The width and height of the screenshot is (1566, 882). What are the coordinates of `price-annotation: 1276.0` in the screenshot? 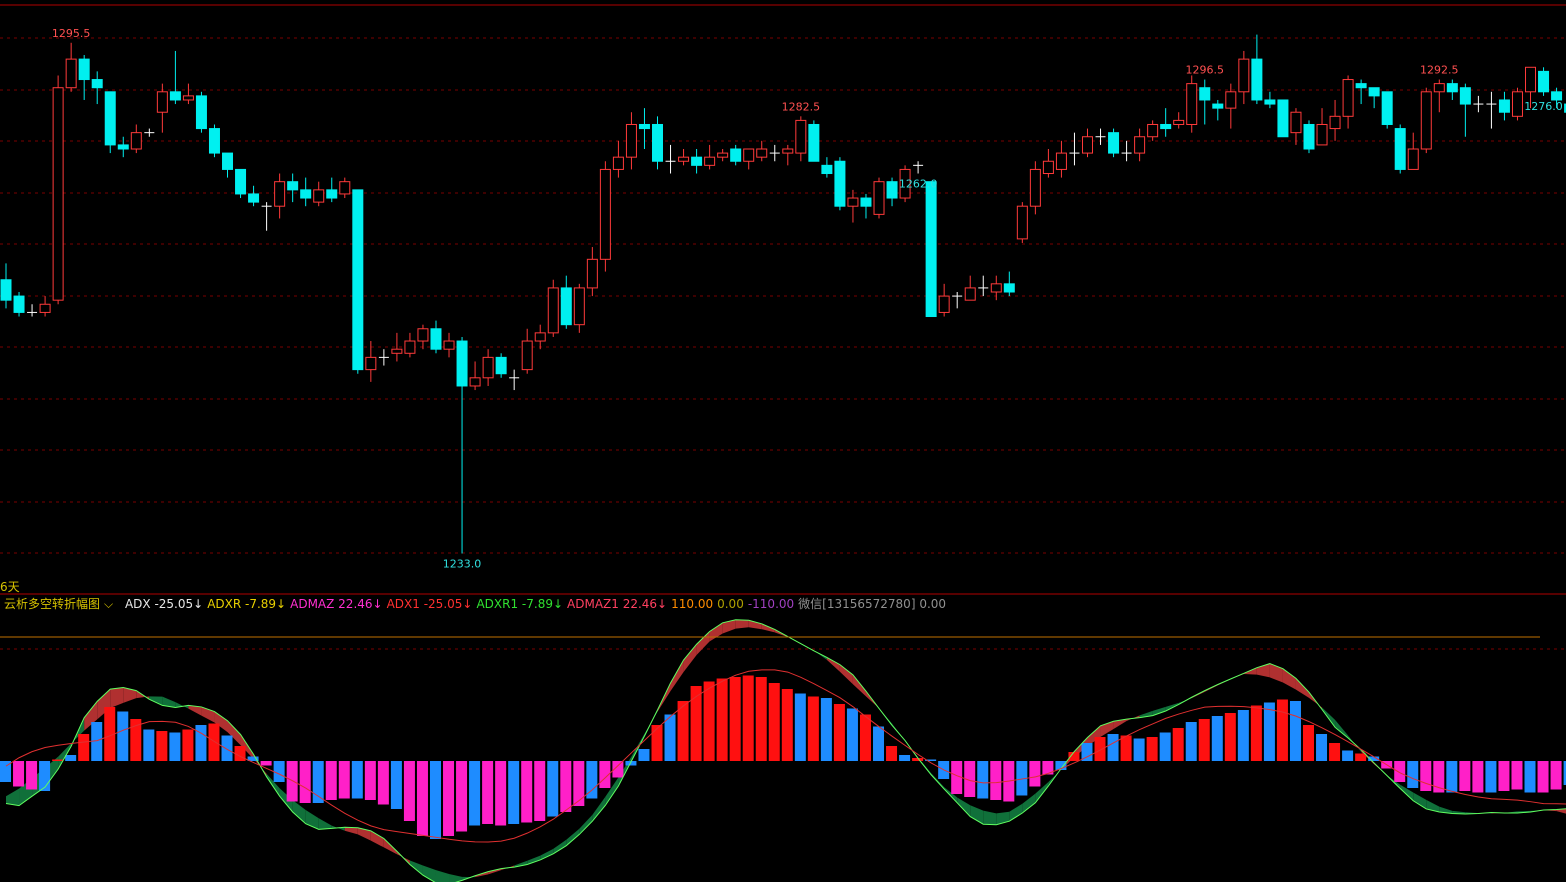 It's located at (1543, 106).